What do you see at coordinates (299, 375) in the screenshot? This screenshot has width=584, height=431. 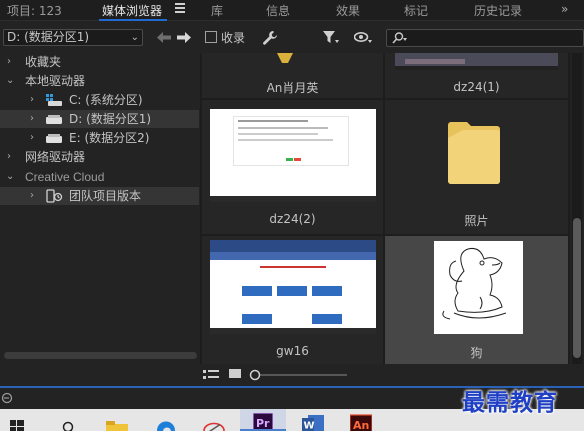 I see `thumbnail-zoom-slider` at bounding box center [299, 375].